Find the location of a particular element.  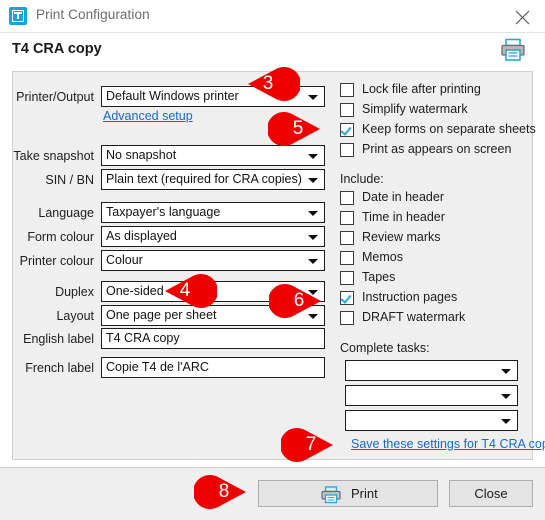

text-input: Copie T4 de l'ARC is located at coordinates (213, 367).